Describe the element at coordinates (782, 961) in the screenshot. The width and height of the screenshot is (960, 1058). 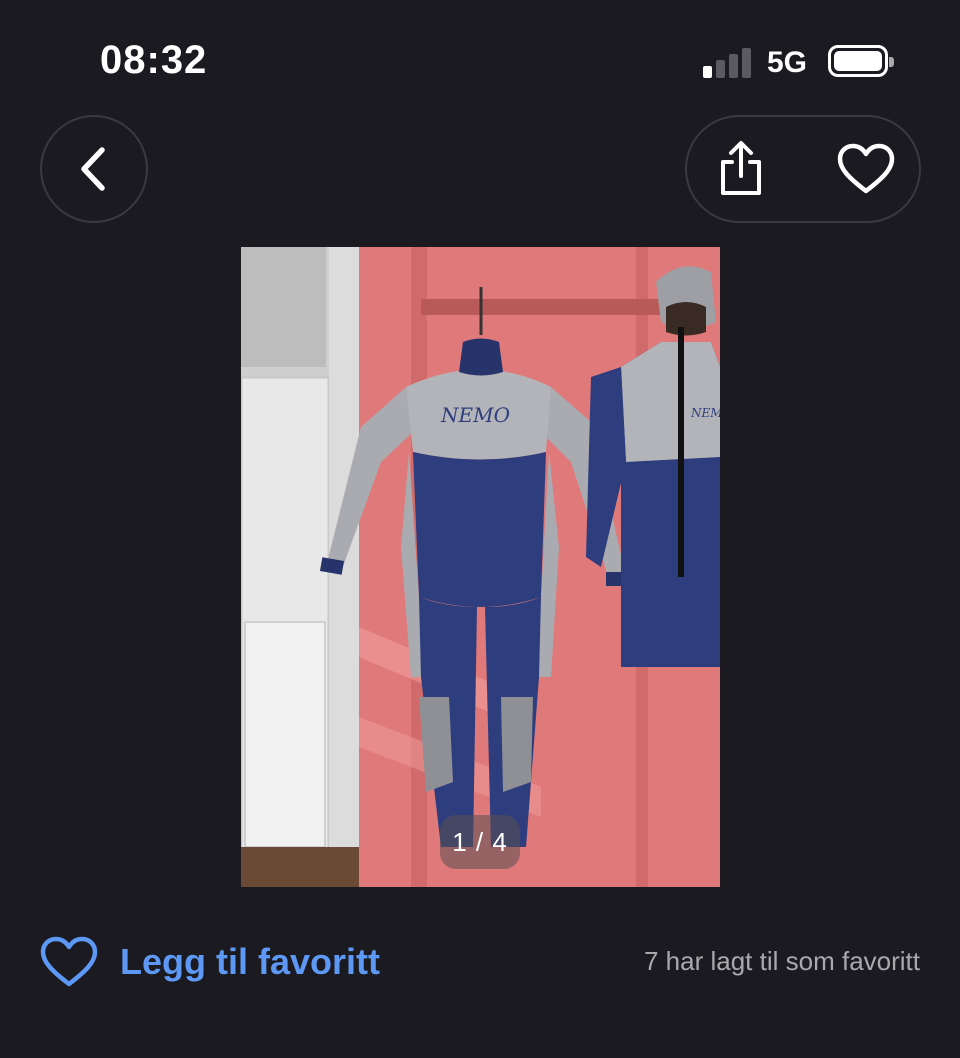
I see `favorite-count: 7 har lagt til som favoritt` at that location.